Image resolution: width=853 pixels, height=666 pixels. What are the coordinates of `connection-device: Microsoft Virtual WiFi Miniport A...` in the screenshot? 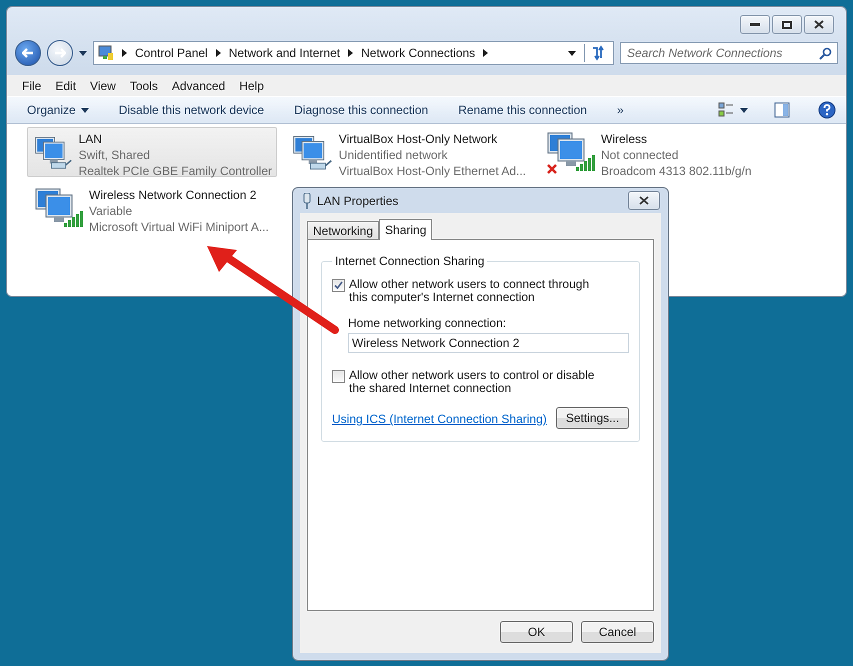 It's located at (179, 227).